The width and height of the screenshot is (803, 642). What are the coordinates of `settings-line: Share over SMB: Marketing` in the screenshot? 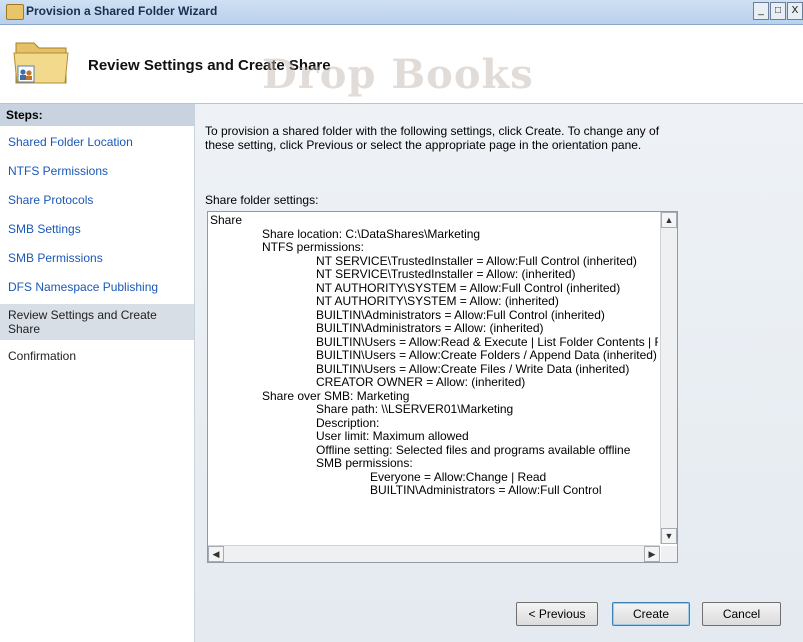 It's located at (336, 395).